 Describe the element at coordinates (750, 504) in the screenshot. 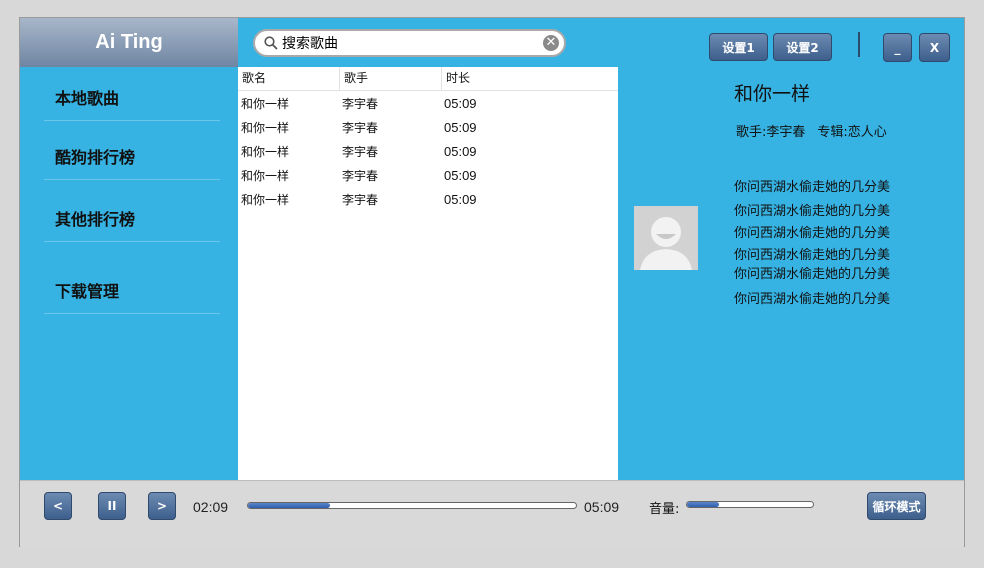

I see `volume-slider` at that location.